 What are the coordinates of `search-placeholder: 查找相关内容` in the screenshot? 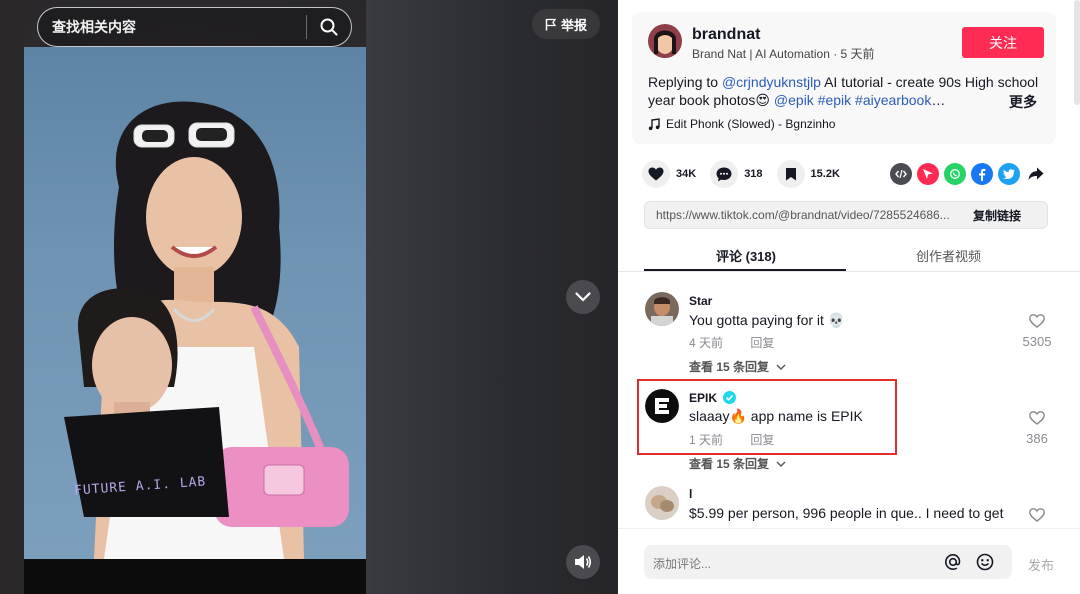 It's located at (94, 27).